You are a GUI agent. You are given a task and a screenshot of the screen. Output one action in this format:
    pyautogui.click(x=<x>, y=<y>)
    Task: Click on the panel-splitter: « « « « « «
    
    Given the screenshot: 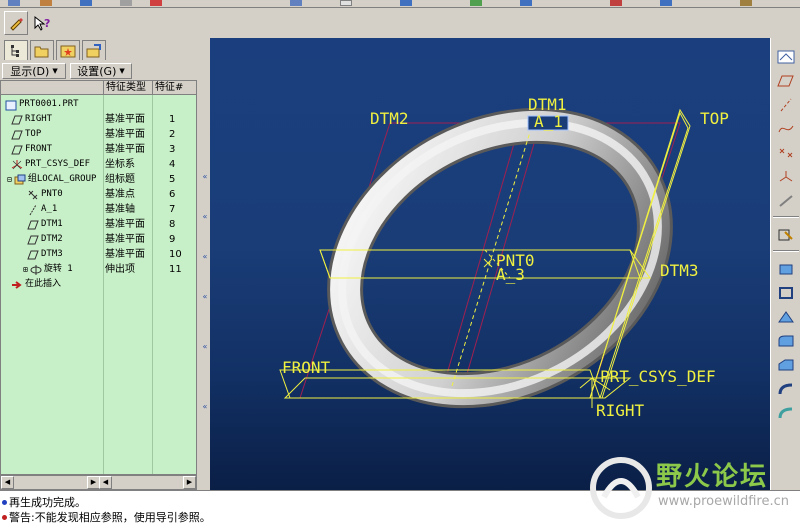 What is the action you would take?
    pyautogui.click(x=205, y=264)
    